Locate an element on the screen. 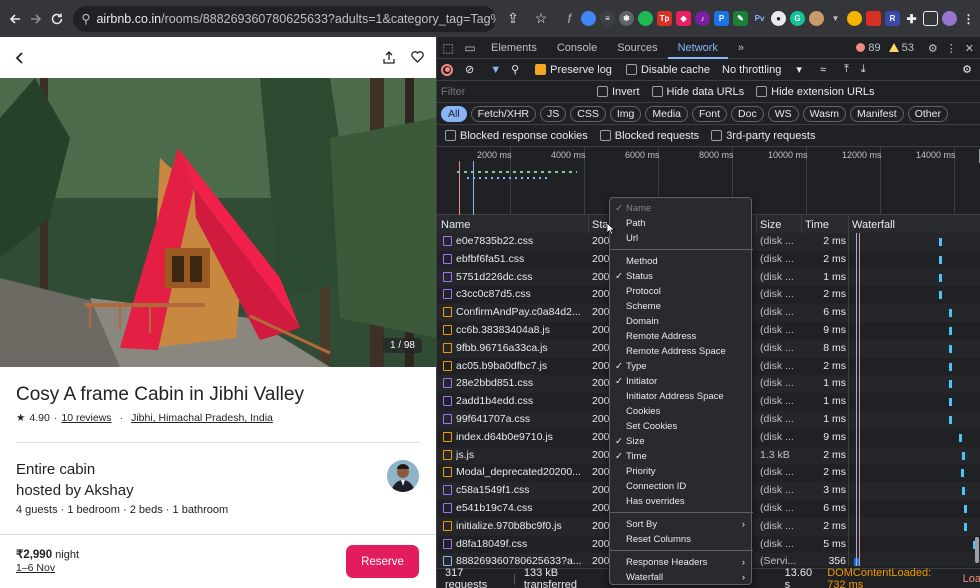 The height and width of the screenshot is (588, 980). profile-avatar is located at coordinates (950, 18).